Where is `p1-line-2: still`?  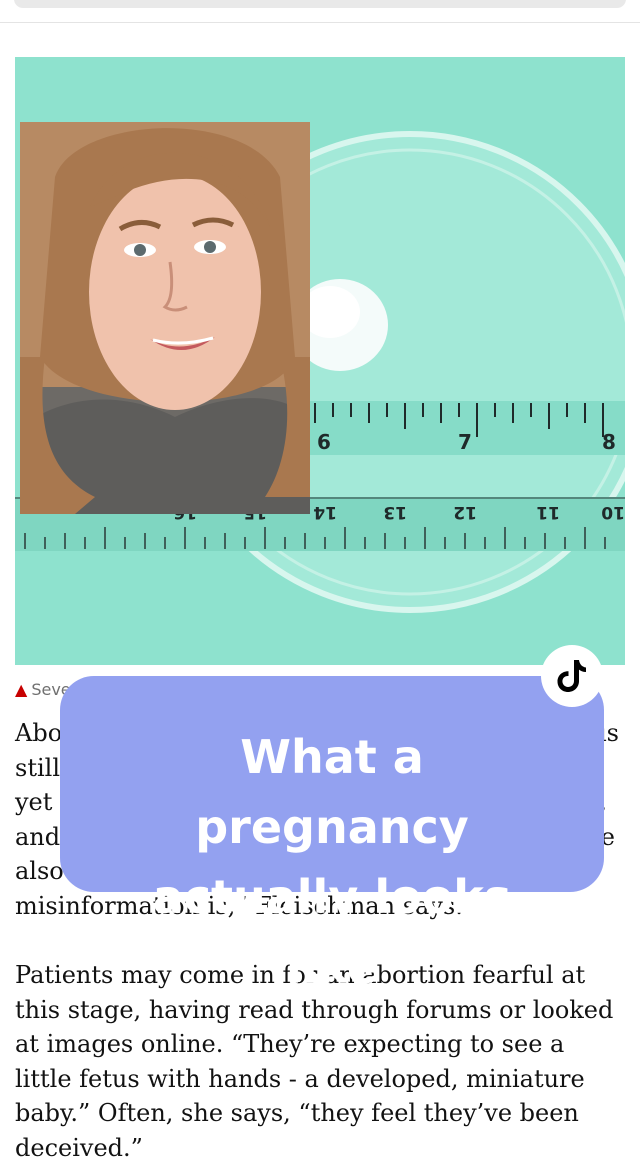
p1-line-2: still is located at coordinates (37, 767).